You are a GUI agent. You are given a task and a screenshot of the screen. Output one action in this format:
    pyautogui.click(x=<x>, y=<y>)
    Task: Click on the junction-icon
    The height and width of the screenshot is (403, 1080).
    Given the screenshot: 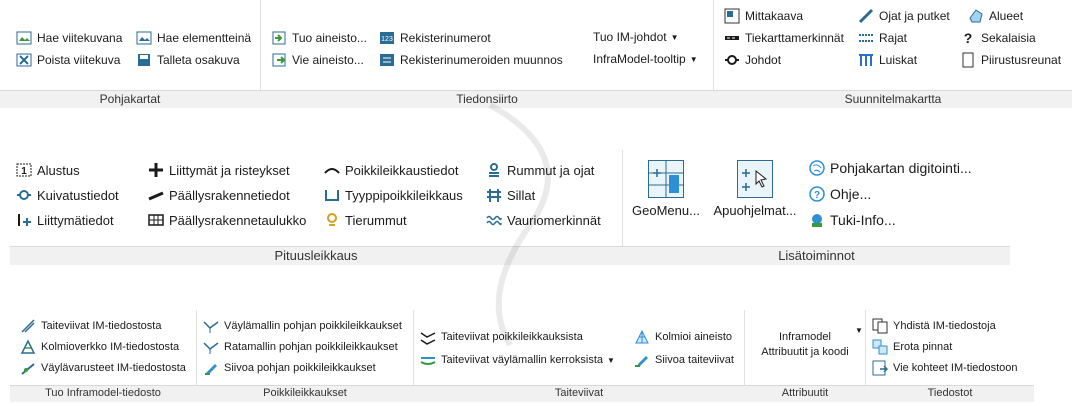 What is the action you would take?
    pyautogui.click(x=24, y=220)
    